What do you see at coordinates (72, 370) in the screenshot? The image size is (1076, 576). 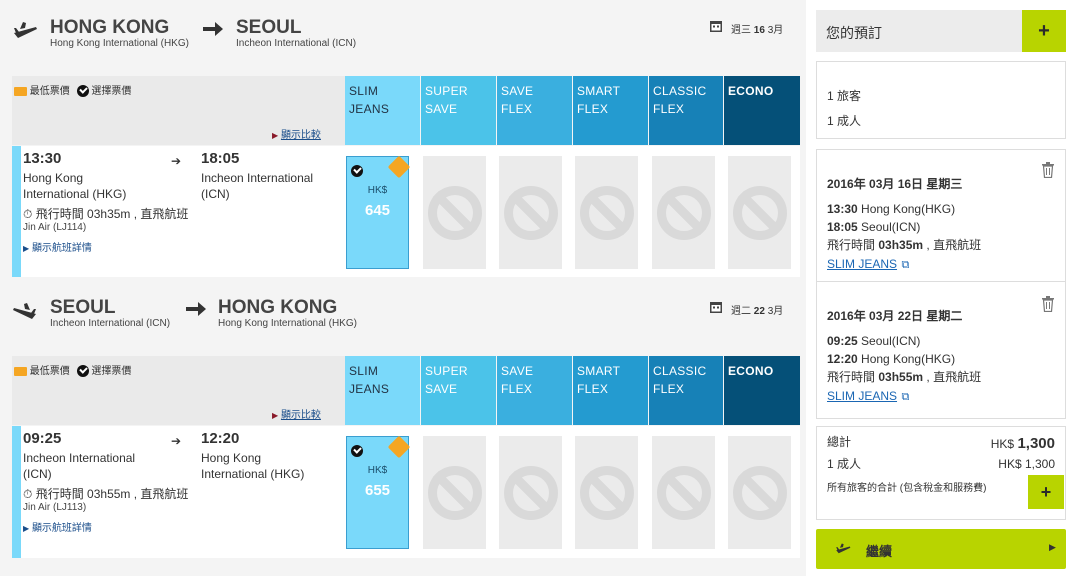 I see `inbound-legend: 最低票價 選擇票價` at bounding box center [72, 370].